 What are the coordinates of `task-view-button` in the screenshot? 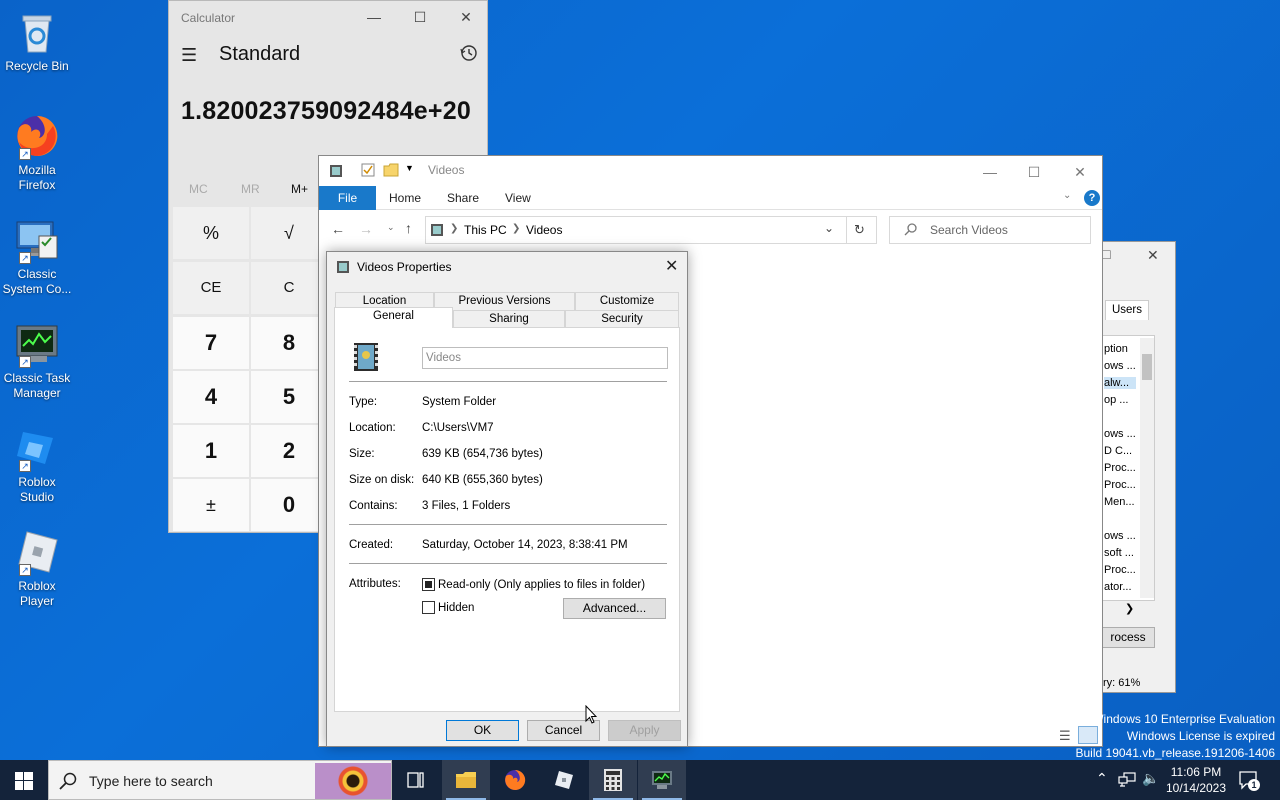 It's located at (416, 780).